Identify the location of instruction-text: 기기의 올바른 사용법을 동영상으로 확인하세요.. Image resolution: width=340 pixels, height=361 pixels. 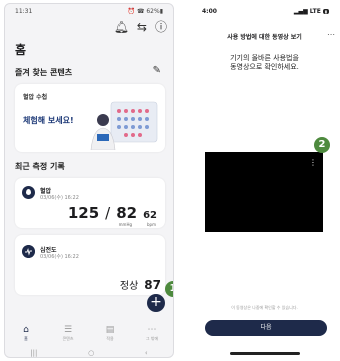
(264, 63).